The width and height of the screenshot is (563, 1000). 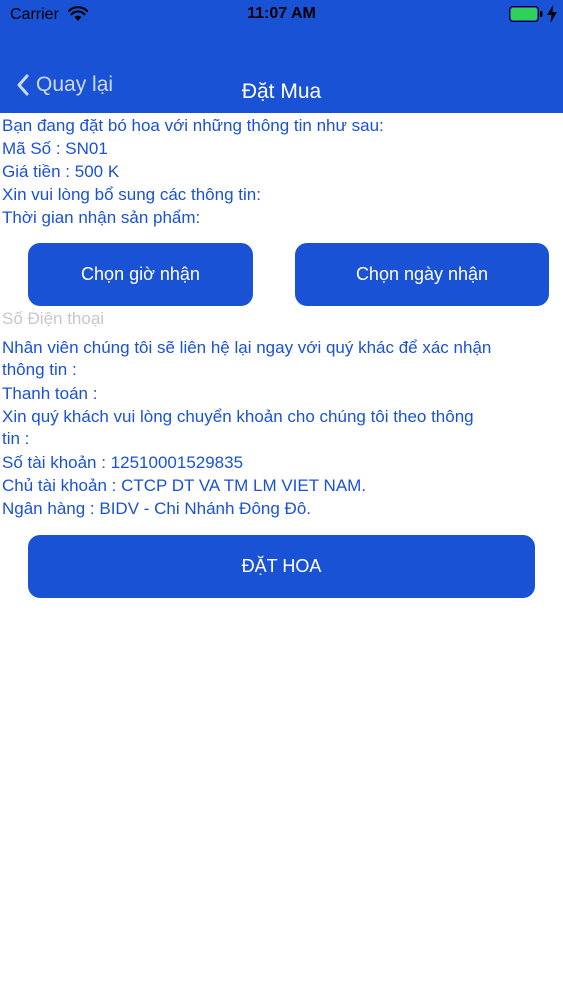 What do you see at coordinates (281, 56) in the screenshot?
I see `nav-header: Carrier 11:07 AM Quay lại Đặt Mua` at bounding box center [281, 56].